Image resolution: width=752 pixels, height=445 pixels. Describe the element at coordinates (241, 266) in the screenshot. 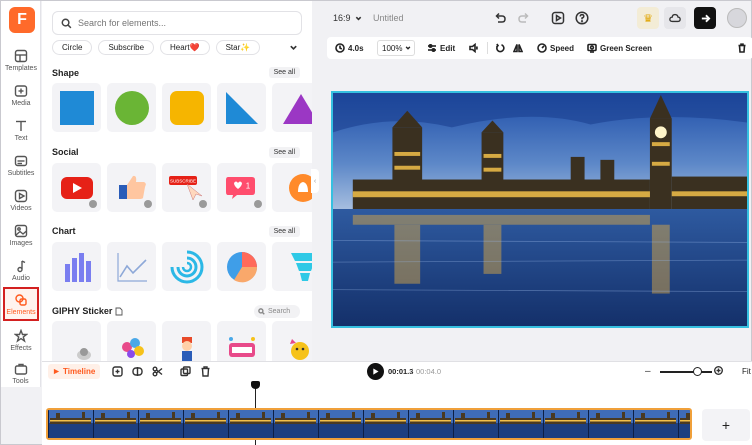

I see `chart-pie` at that location.